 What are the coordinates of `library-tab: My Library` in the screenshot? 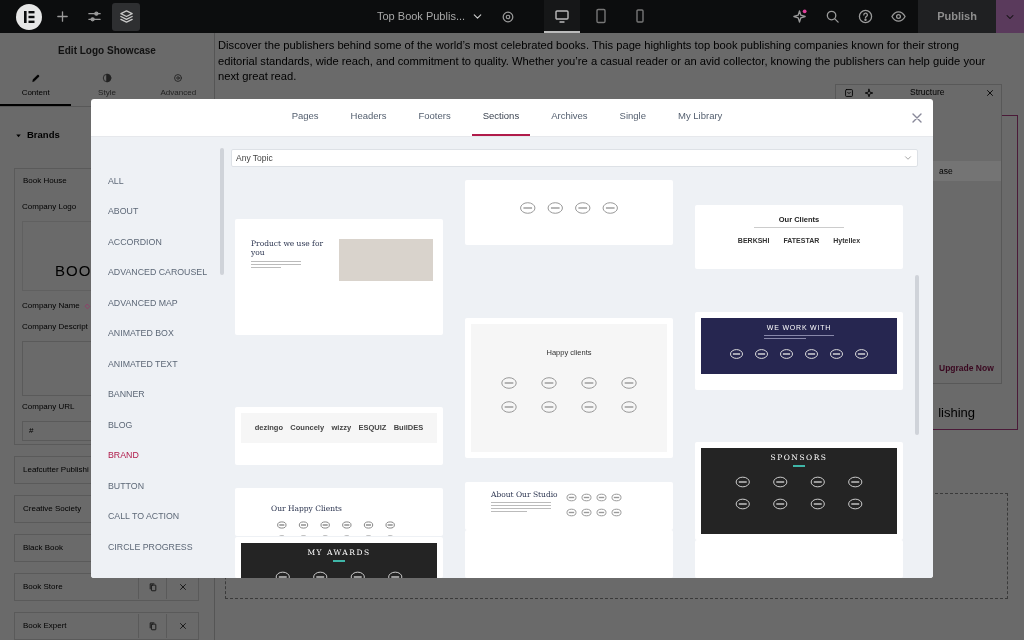 It's located at (700, 117).